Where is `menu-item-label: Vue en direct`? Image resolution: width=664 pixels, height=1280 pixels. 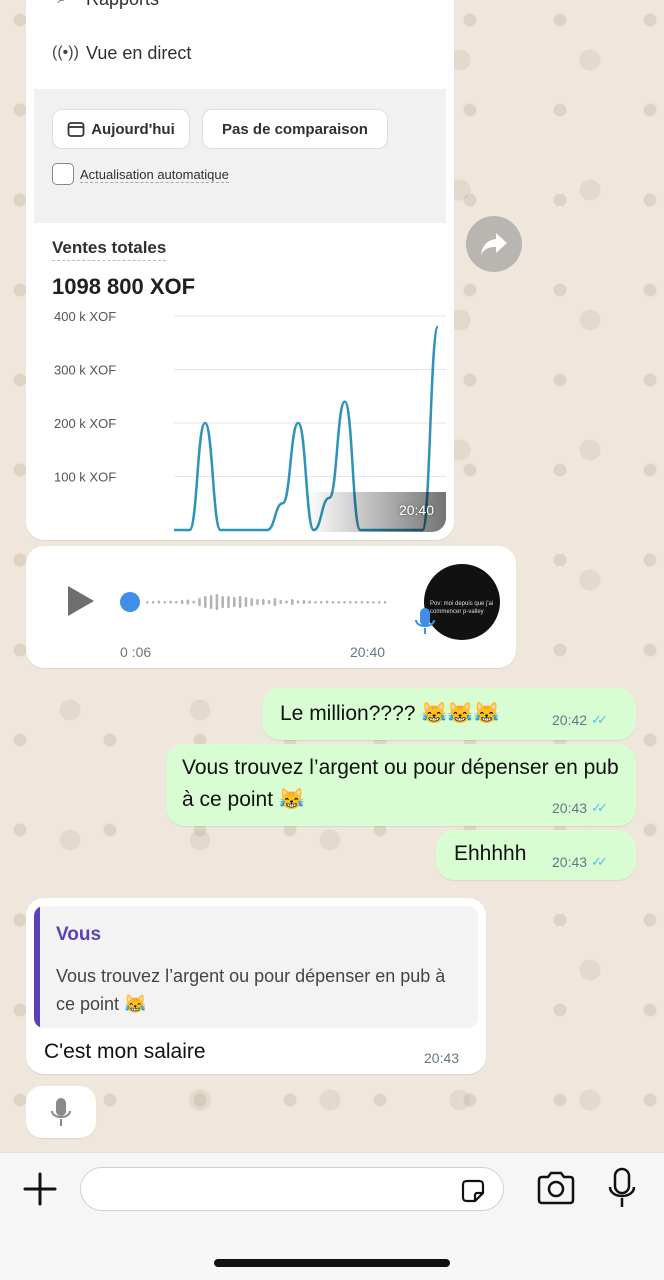
menu-item-label: Vue en direct is located at coordinates (139, 52).